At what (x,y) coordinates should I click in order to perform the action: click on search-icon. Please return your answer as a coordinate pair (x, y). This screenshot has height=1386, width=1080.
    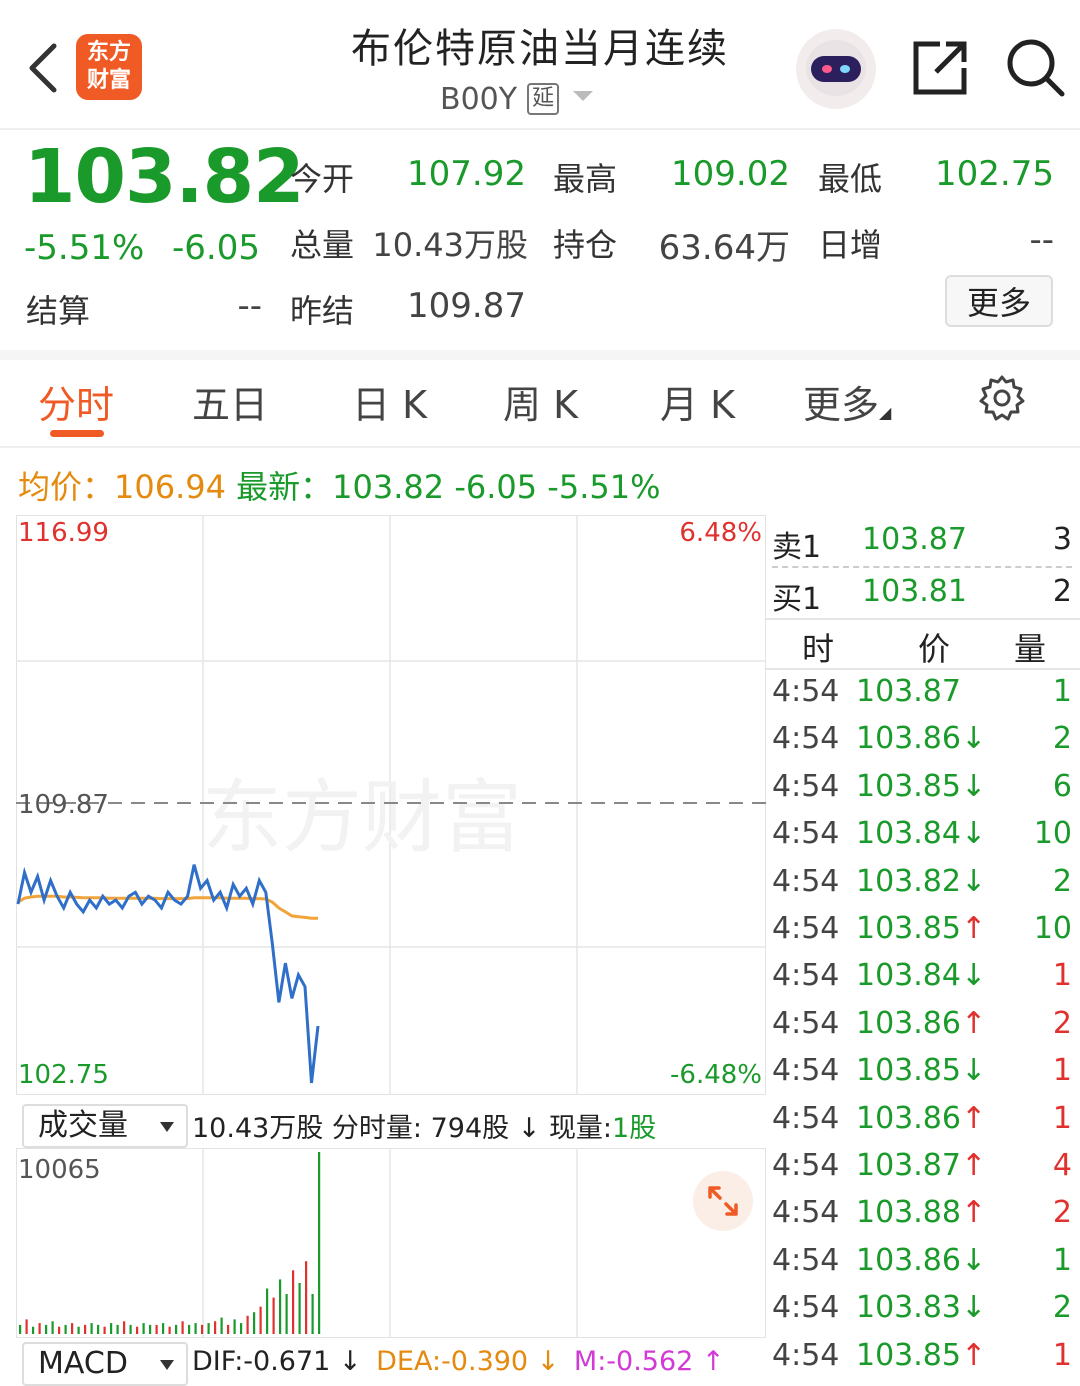
    Looking at the image, I should click on (1035, 67).